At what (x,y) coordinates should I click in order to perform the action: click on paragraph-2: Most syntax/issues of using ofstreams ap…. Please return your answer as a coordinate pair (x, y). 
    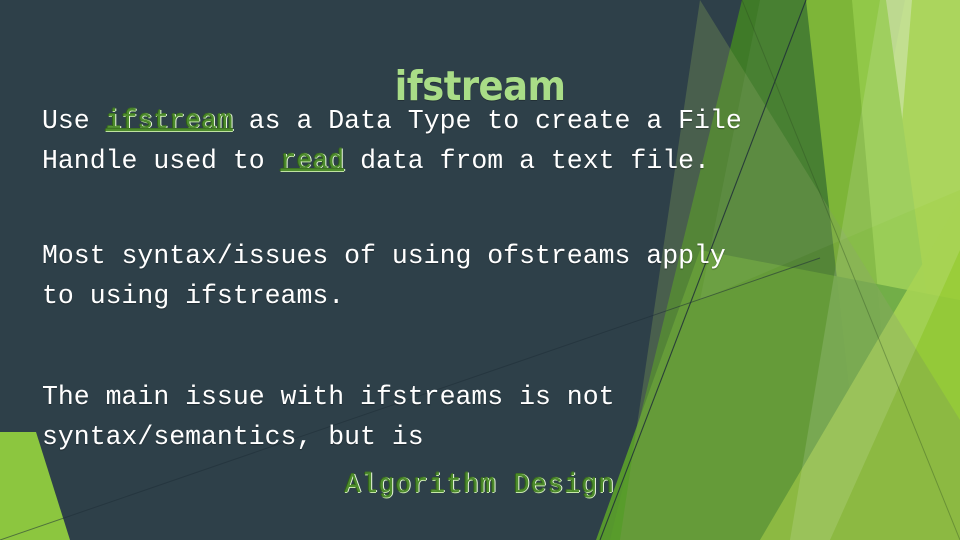
    Looking at the image, I should click on (487, 276).